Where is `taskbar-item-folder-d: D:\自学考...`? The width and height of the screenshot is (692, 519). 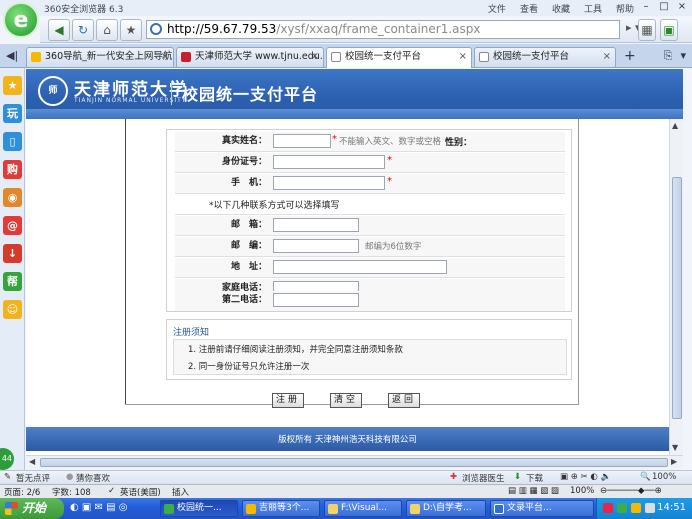
taskbar-item-folder-d: D:\自学考... is located at coordinates (446, 508).